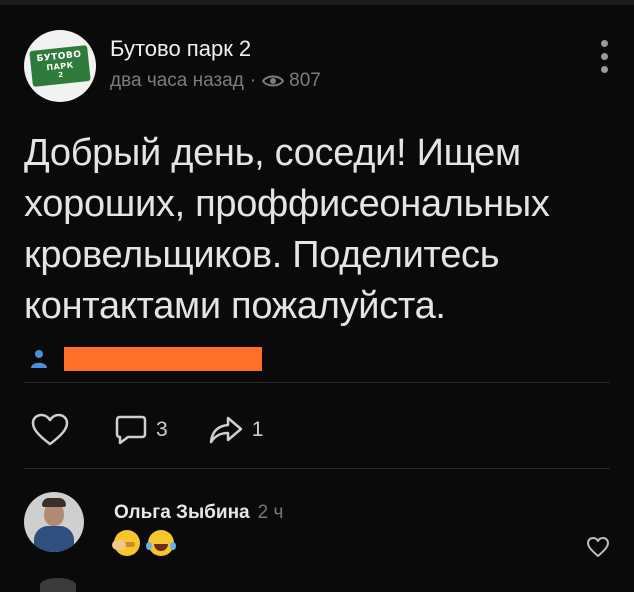 The image size is (634, 592). I want to click on shares-count: 1, so click(257, 429).